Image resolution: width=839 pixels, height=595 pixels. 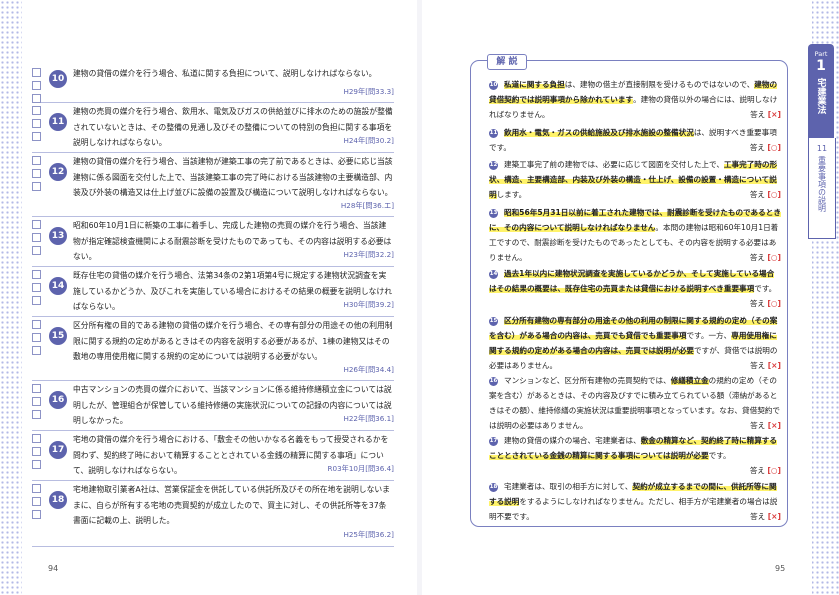 What do you see at coordinates (821, 66) in the screenshot?
I see `part-number: 1` at bounding box center [821, 66].